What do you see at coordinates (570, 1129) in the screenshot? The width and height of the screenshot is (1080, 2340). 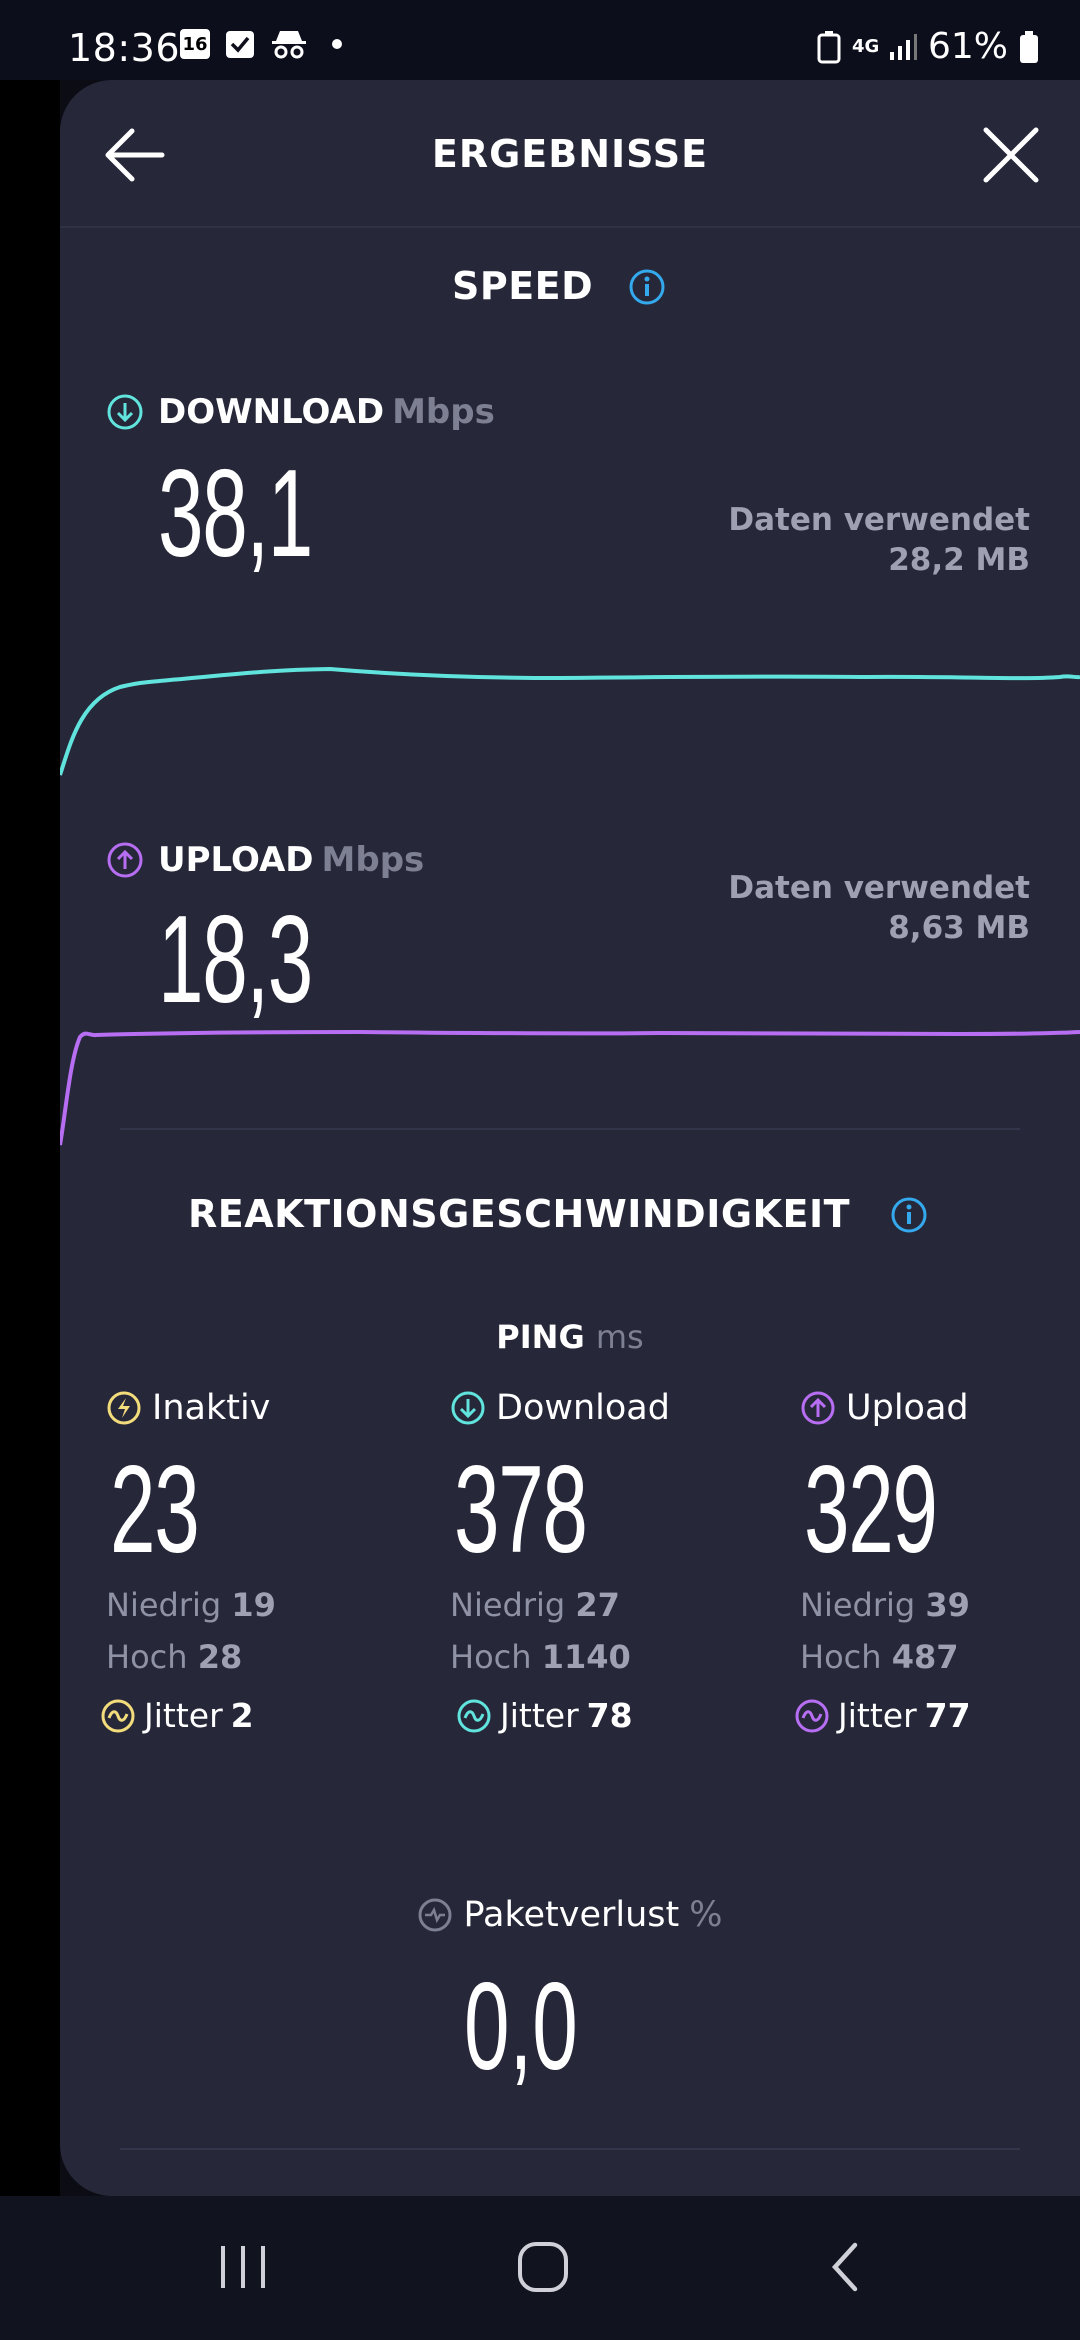 I see `section-divider` at bounding box center [570, 1129].